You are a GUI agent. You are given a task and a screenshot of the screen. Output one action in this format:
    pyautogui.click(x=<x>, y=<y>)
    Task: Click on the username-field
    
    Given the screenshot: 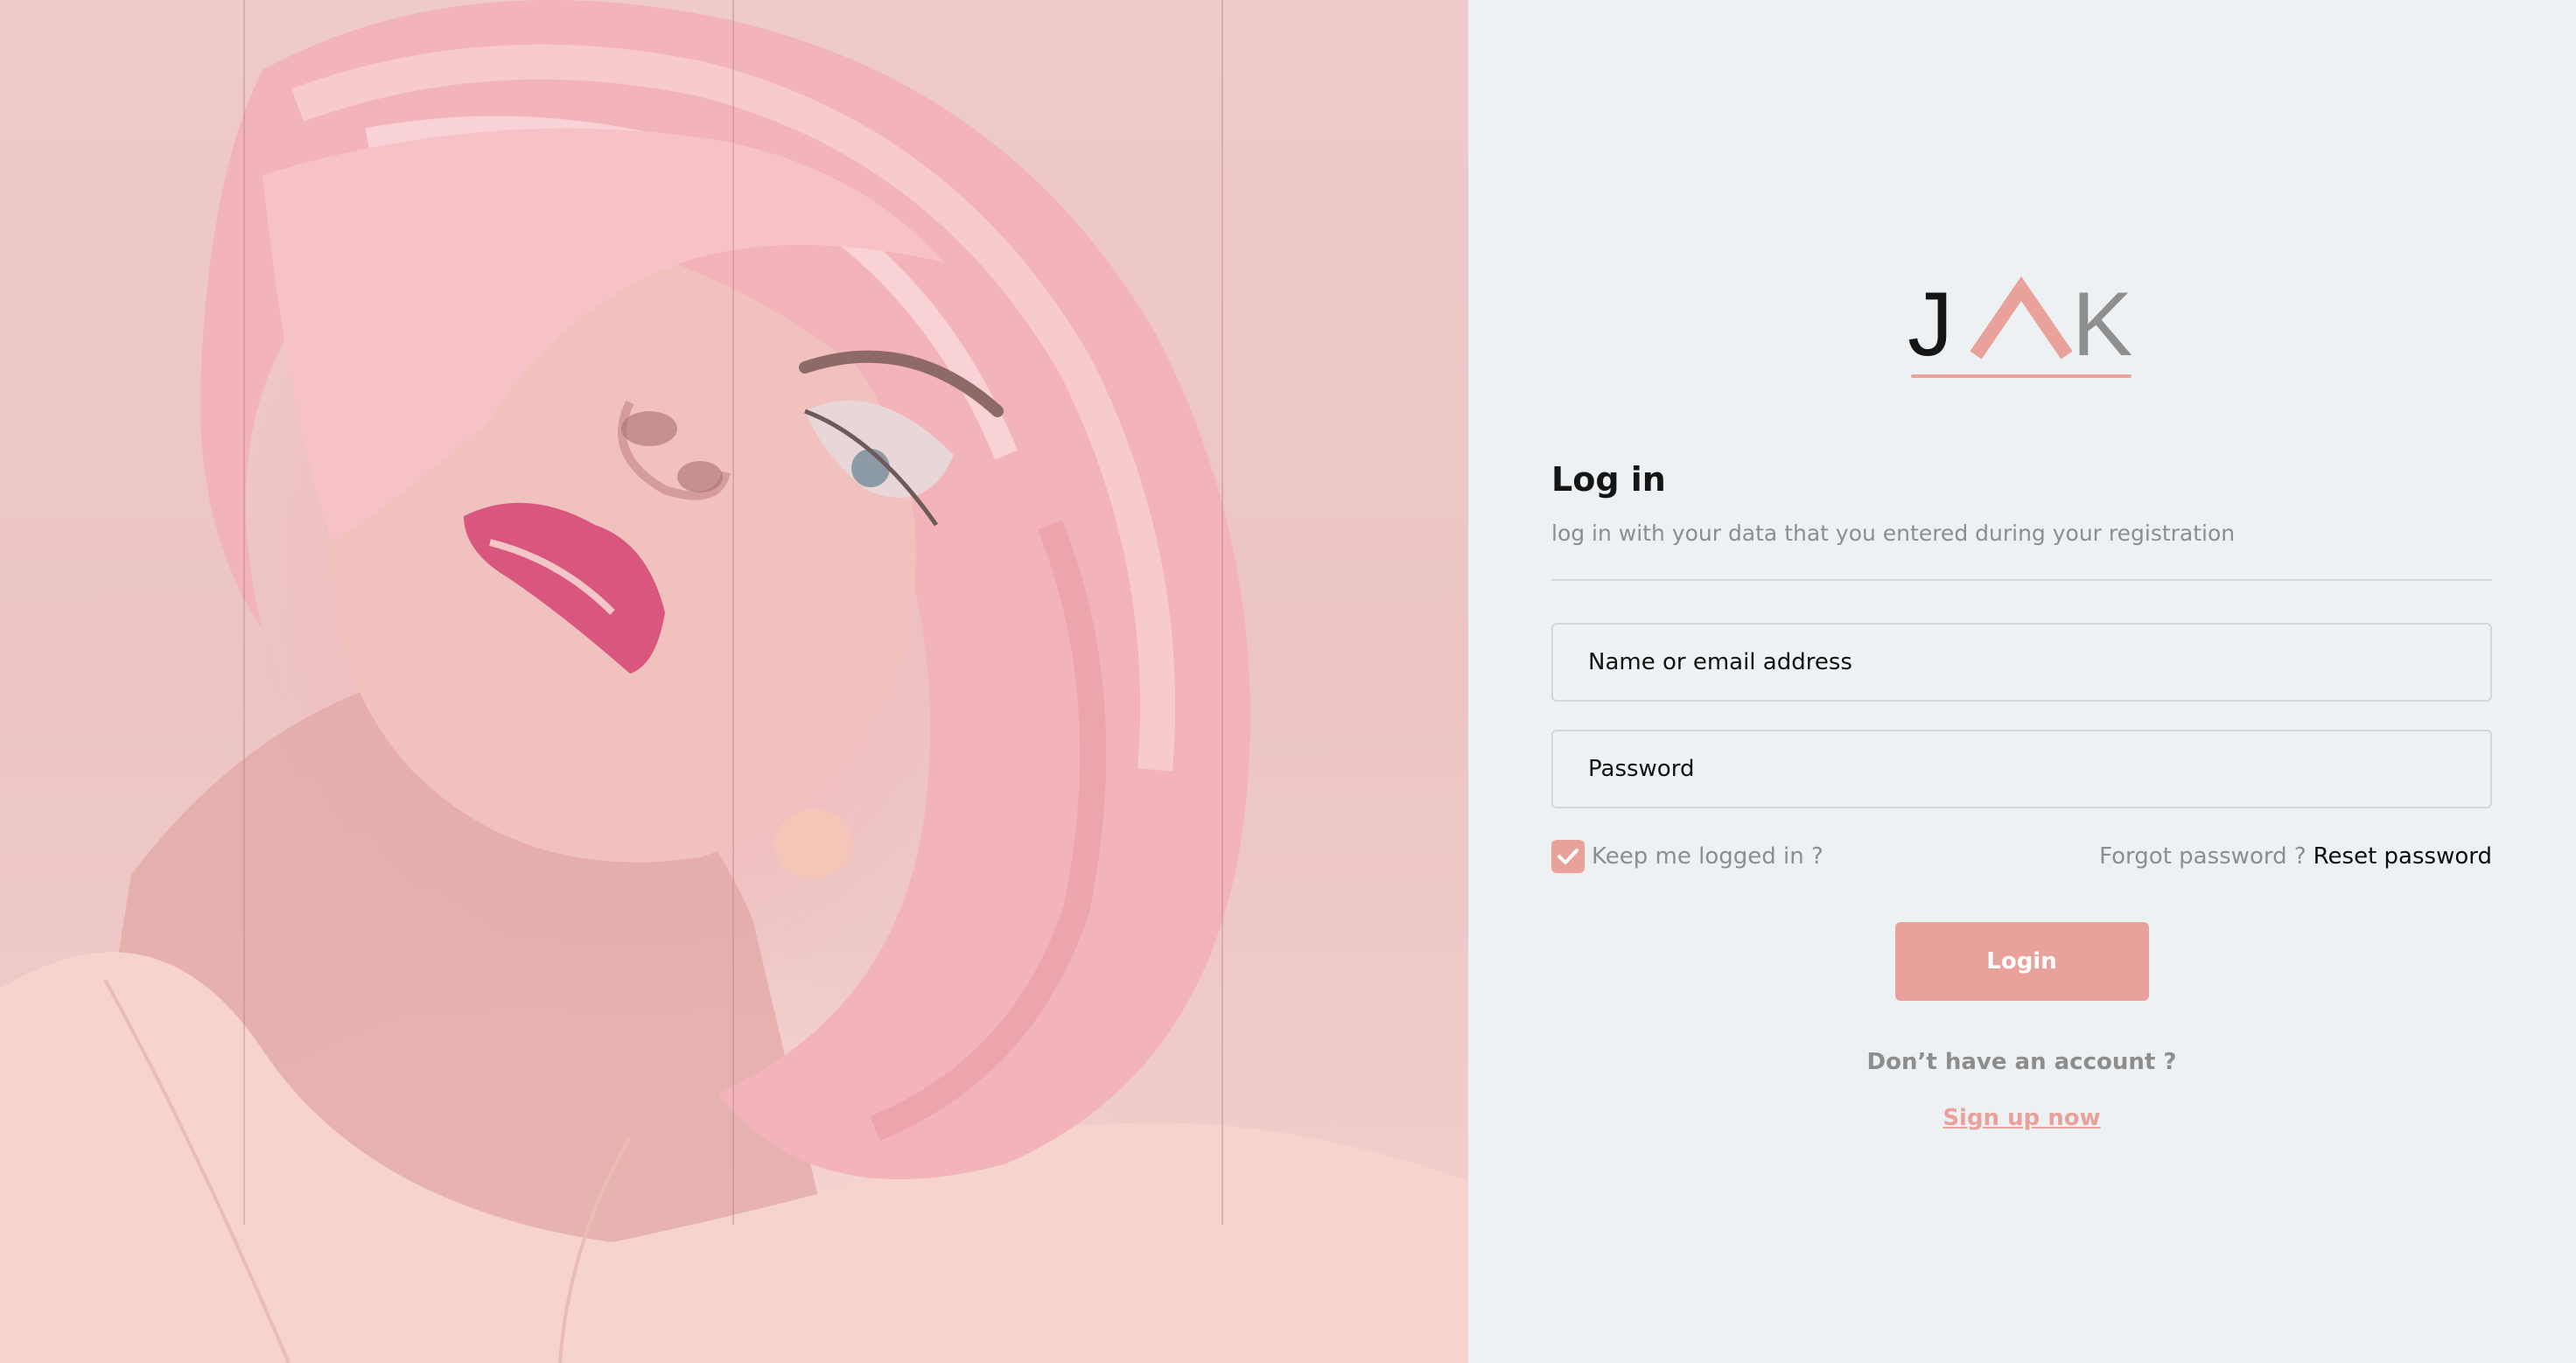 What is the action you would take?
    pyautogui.click(x=2021, y=662)
    